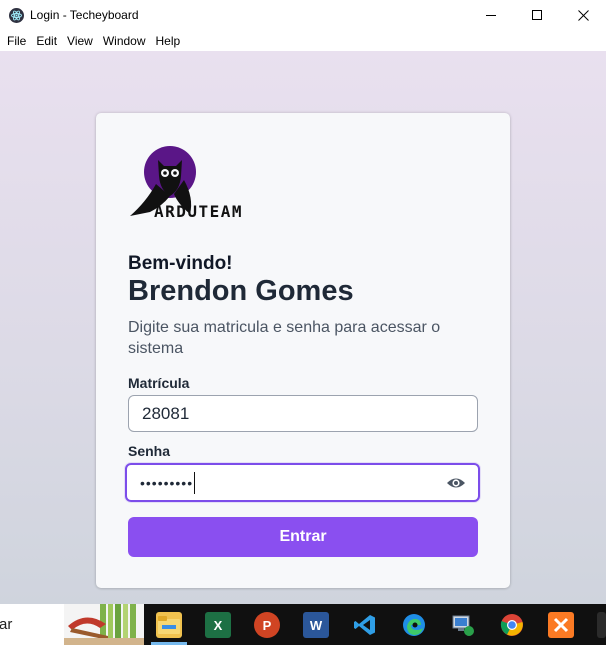 The height and width of the screenshot is (645, 606). What do you see at coordinates (80, 41) in the screenshot?
I see `menu-view: View` at bounding box center [80, 41].